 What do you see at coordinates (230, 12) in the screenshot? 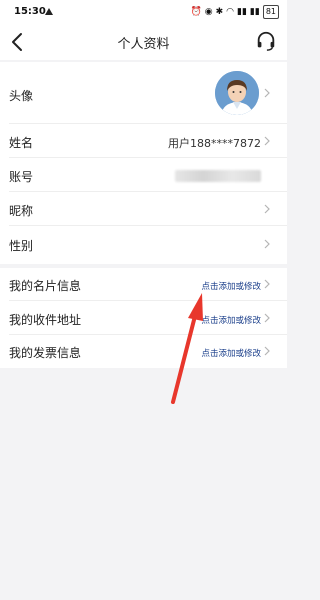
I see `wifi-icon: ◠` at bounding box center [230, 12].